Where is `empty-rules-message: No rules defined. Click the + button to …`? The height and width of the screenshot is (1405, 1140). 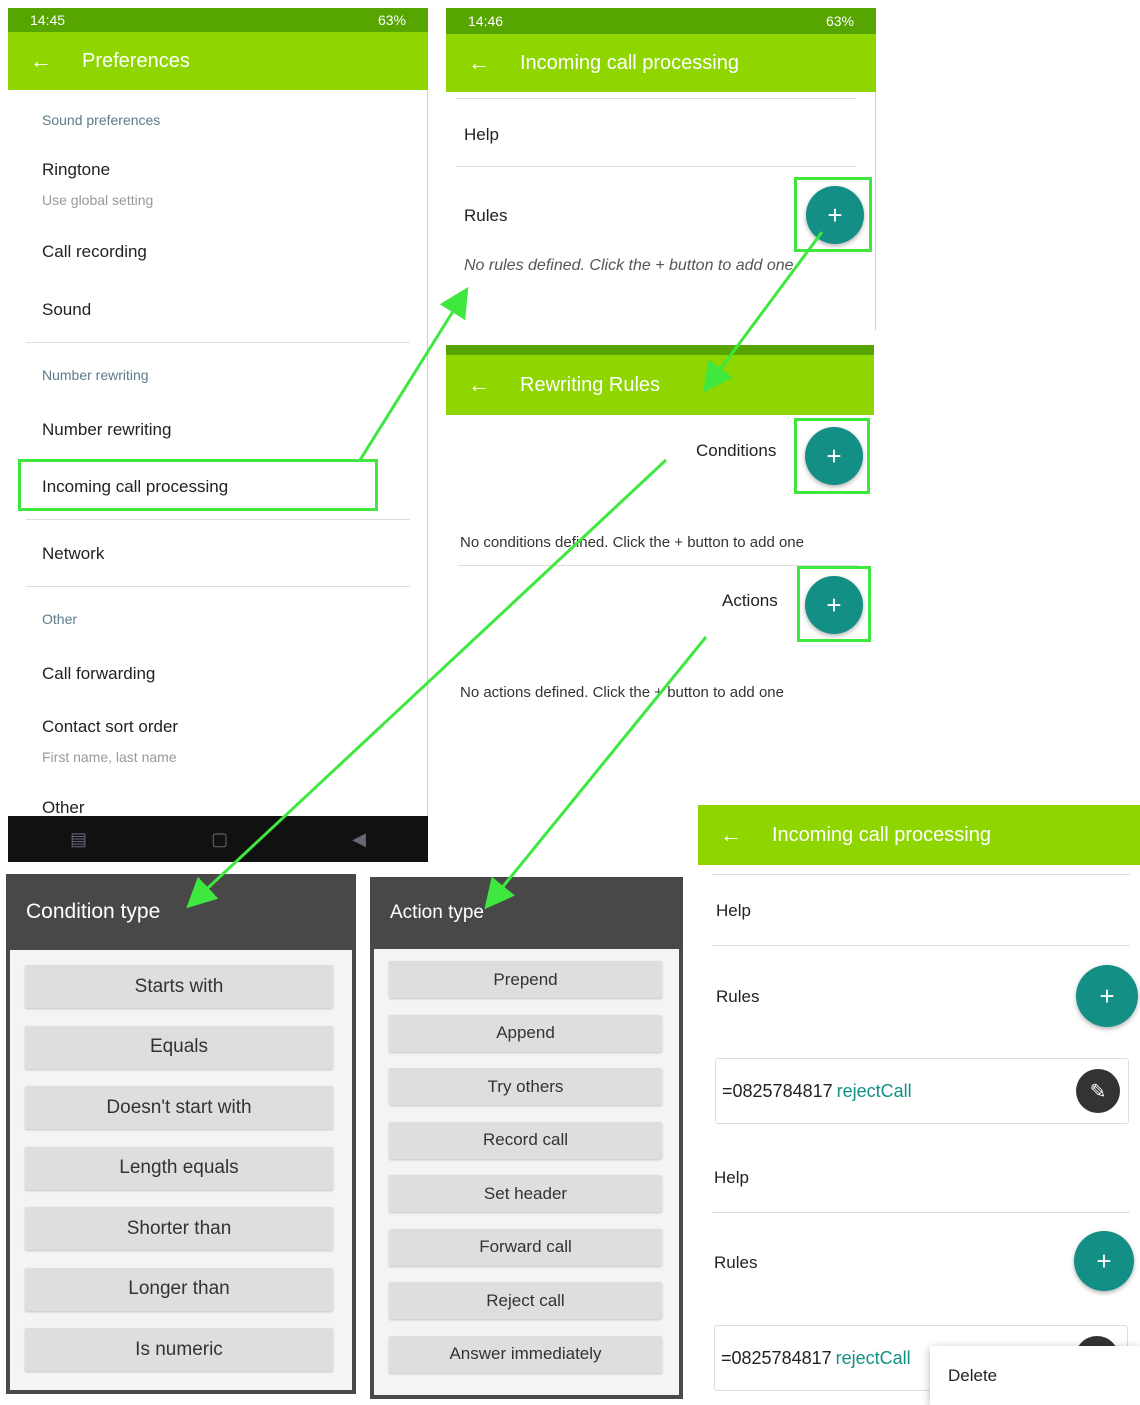
empty-rules-message: No rules defined. Click the + button to … is located at coordinates (629, 265).